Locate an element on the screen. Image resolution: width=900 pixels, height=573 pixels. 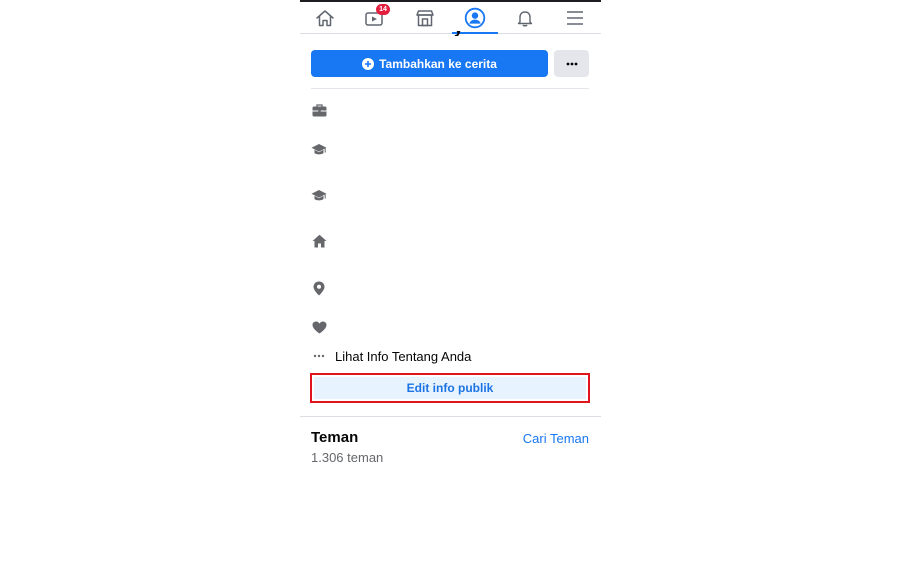
nav-notifications is located at coordinates (525, 17).